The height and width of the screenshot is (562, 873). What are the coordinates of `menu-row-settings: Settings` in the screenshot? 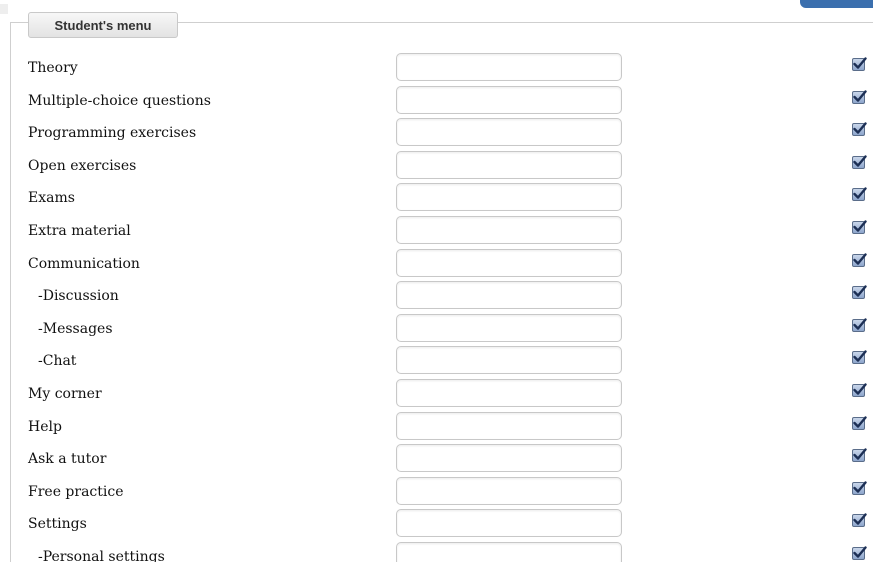 It's located at (436, 525).